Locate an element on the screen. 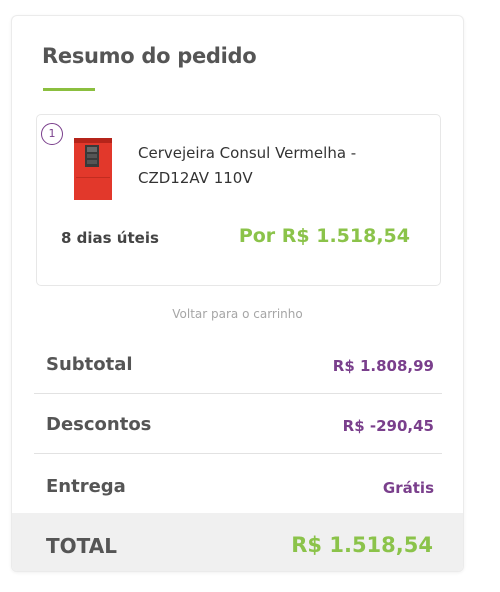 The width and height of the screenshot is (500, 592). title-underline-divider is located at coordinates (69, 89).